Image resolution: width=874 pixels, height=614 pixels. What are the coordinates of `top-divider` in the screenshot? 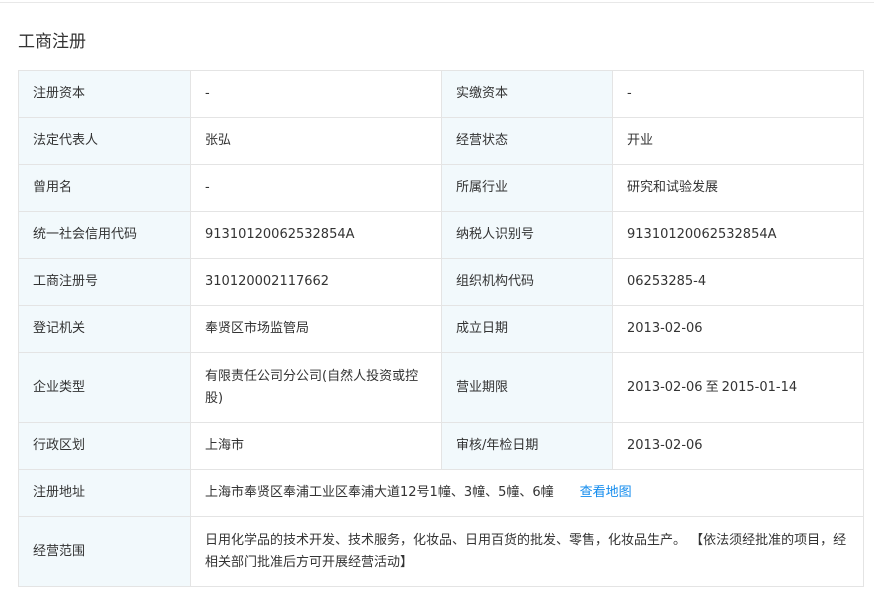 It's located at (437, 1).